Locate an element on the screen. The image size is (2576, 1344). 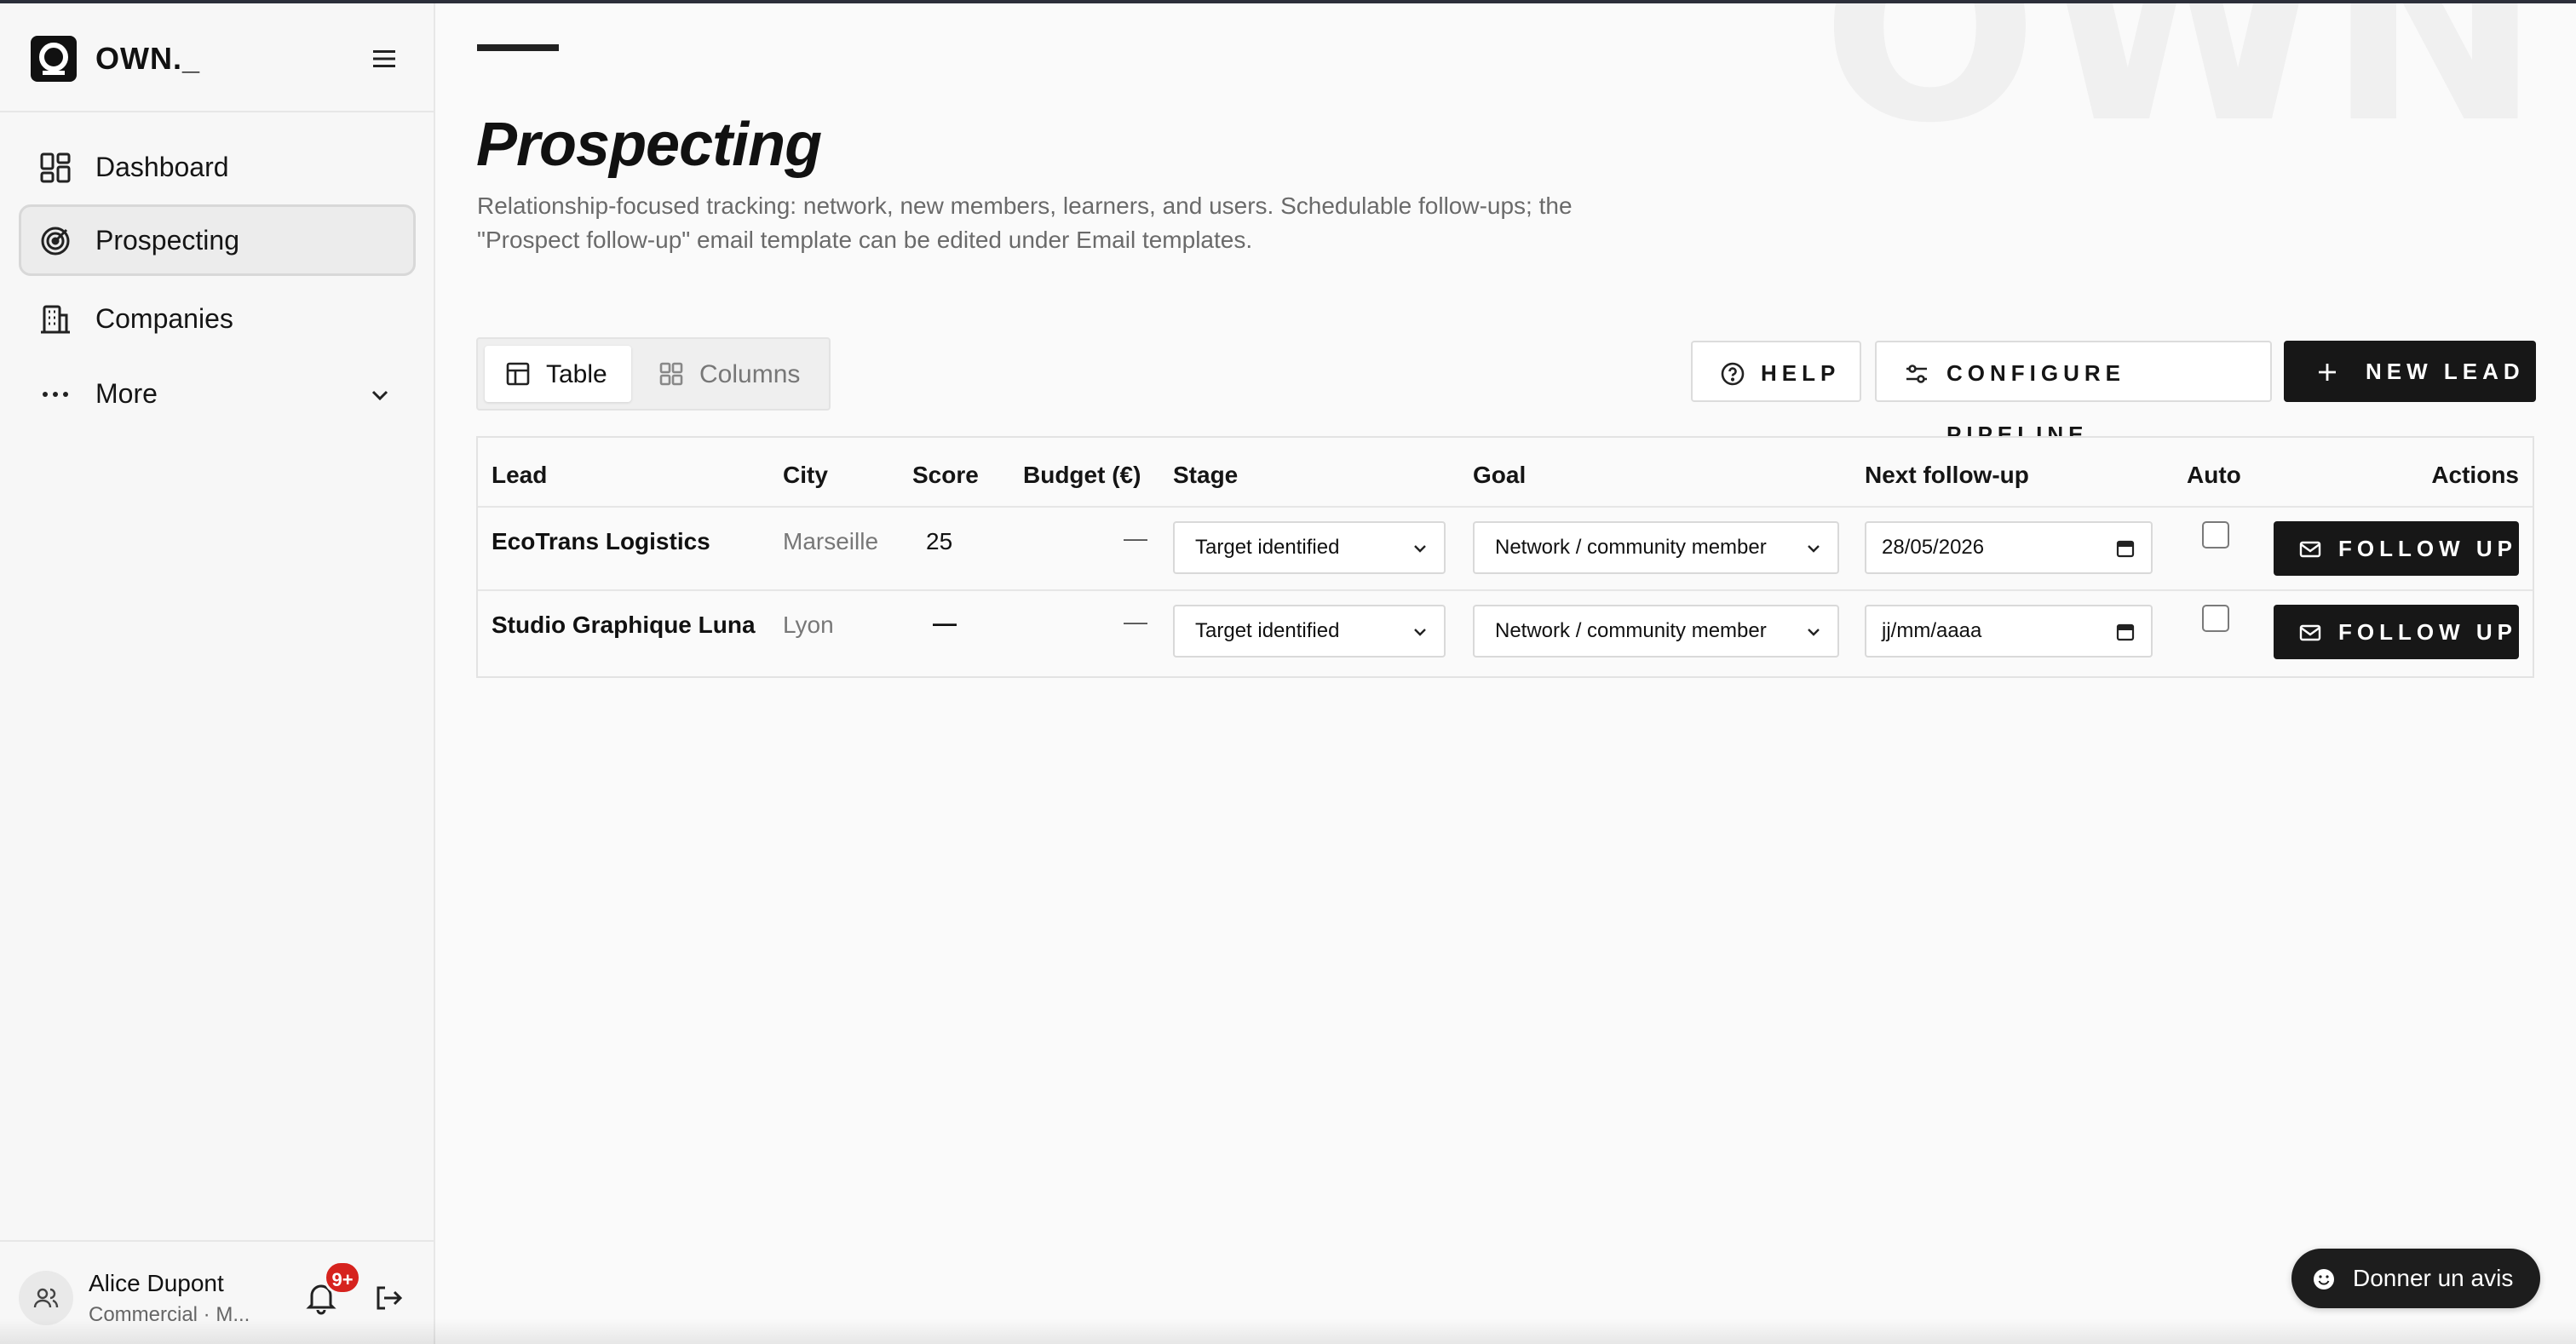
lead-score: 25 is located at coordinates (940, 541).